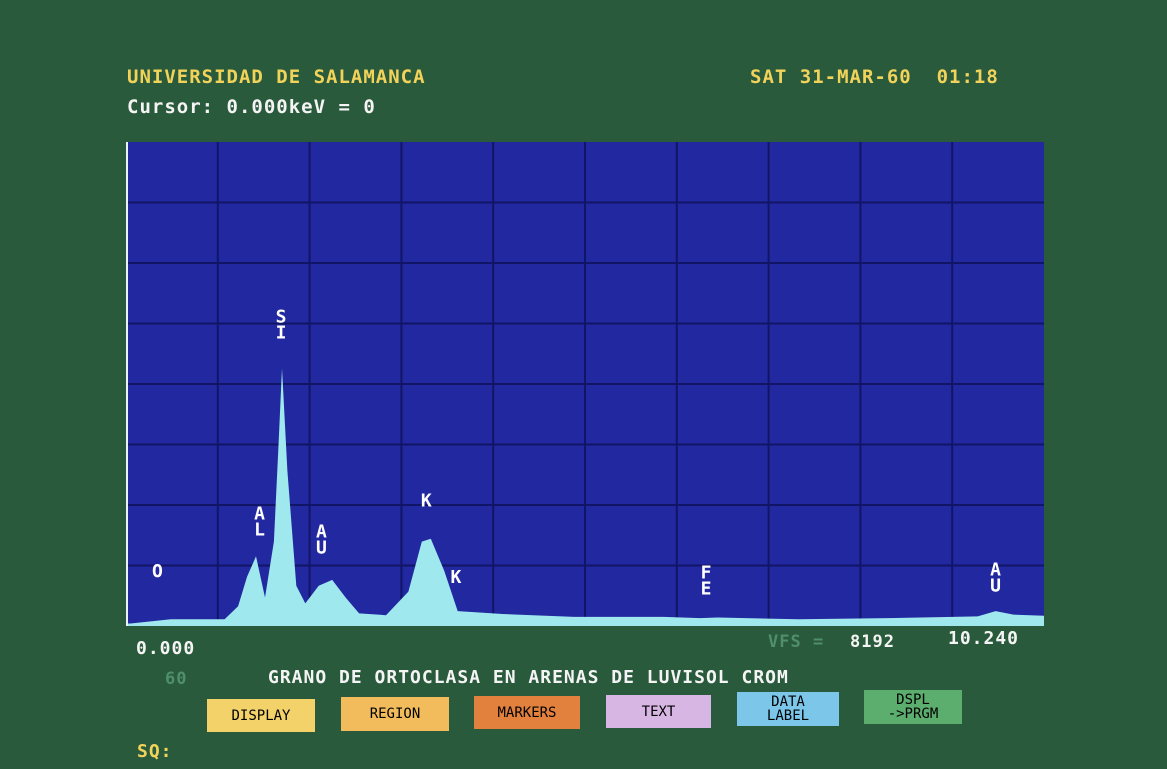 The image size is (1167, 769). I want to click on datetime-display: SAT 31-MAR-60 01:18, so click(874, 77).